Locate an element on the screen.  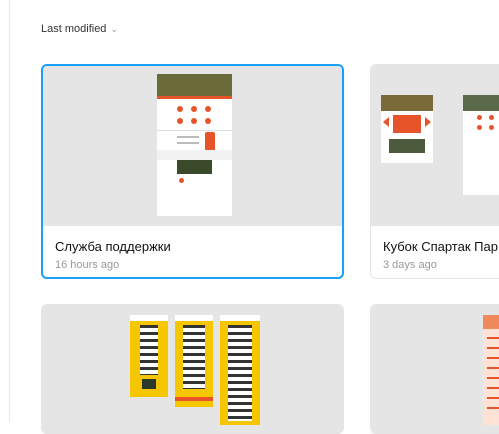
sort-dropdown: Last modified ⌄ is located at coordinates (79, 29).